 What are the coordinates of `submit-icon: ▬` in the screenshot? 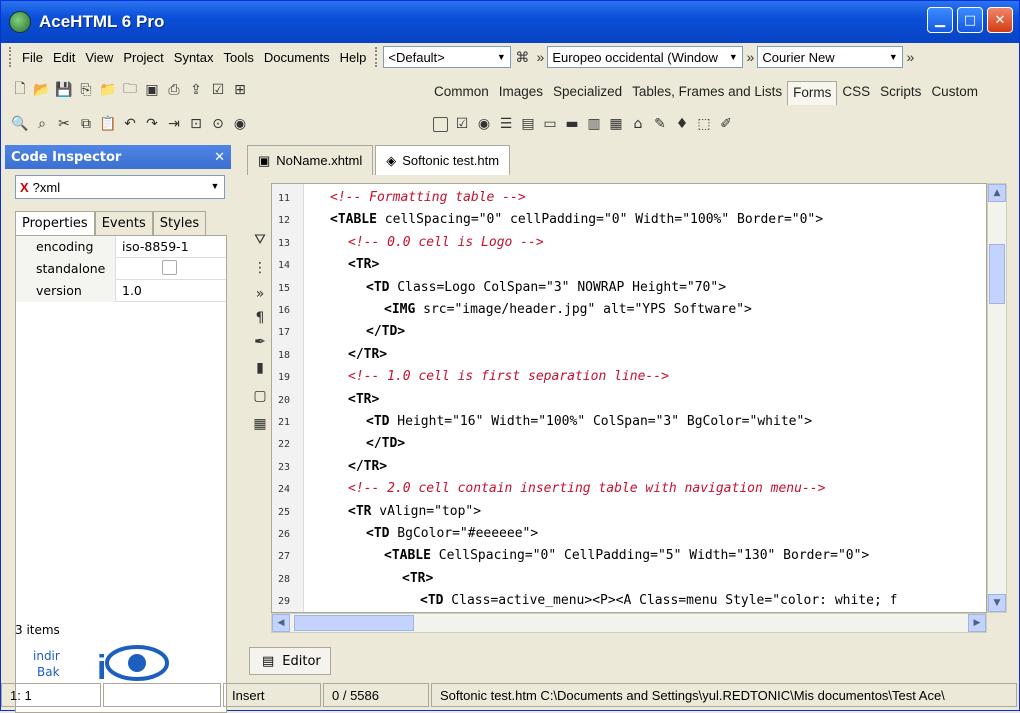 It's located at (572, 124).